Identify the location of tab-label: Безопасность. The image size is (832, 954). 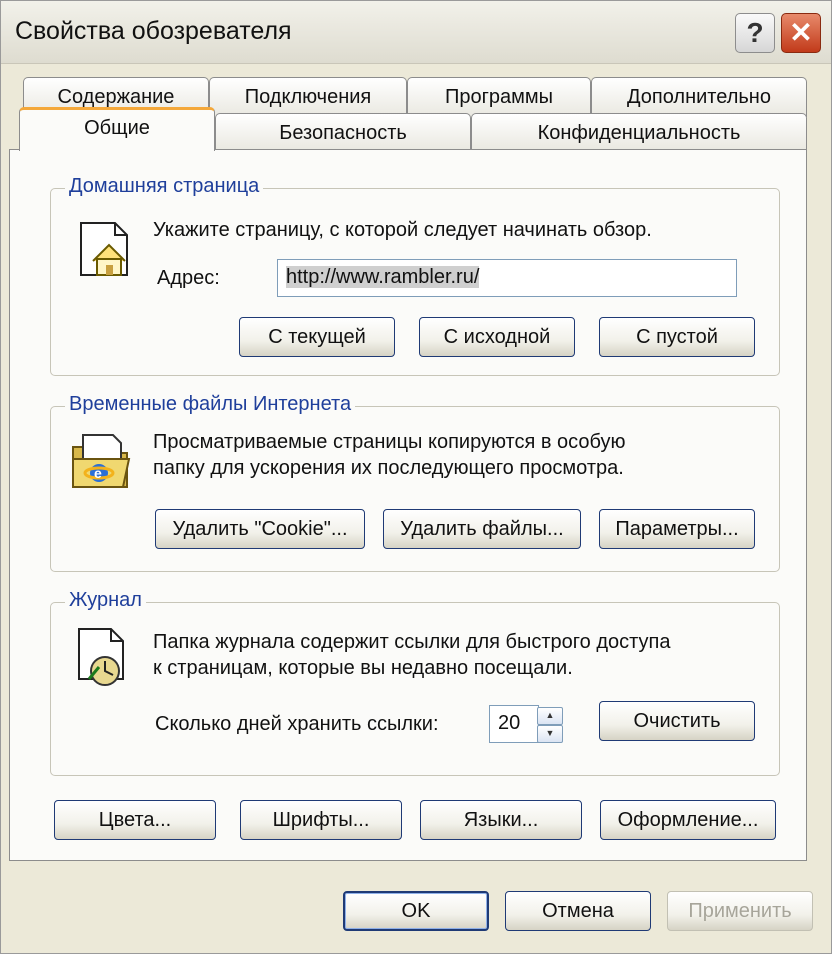
(343, 133).